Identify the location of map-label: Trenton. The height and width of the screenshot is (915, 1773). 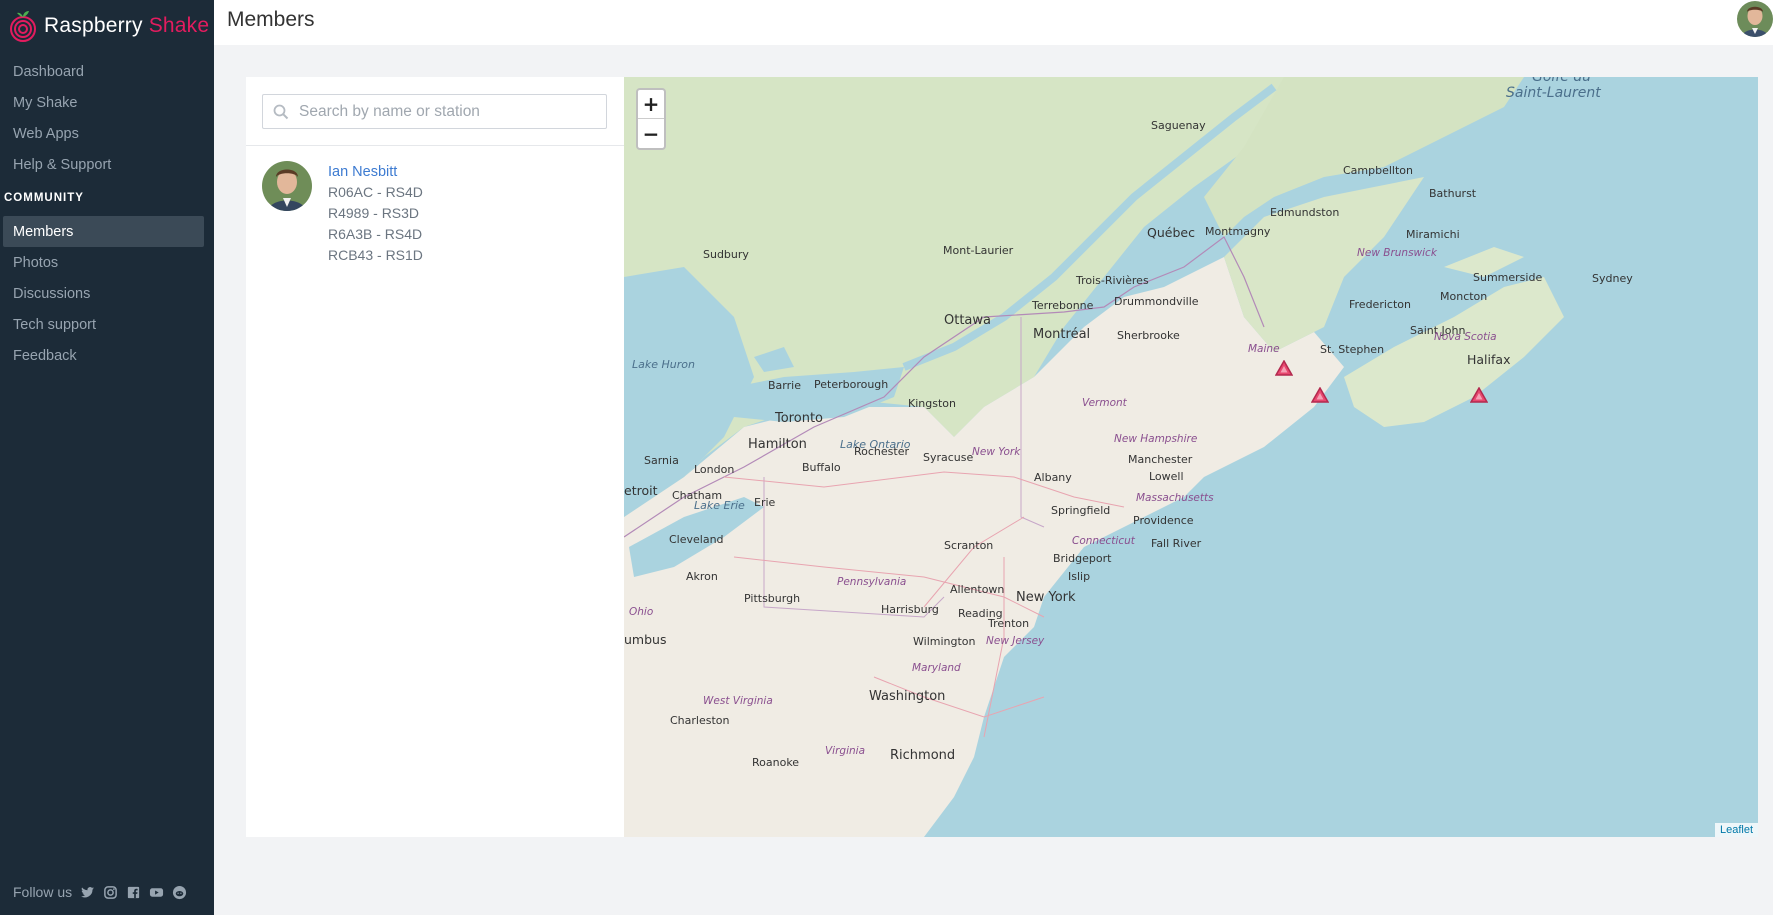
(1009, 623).